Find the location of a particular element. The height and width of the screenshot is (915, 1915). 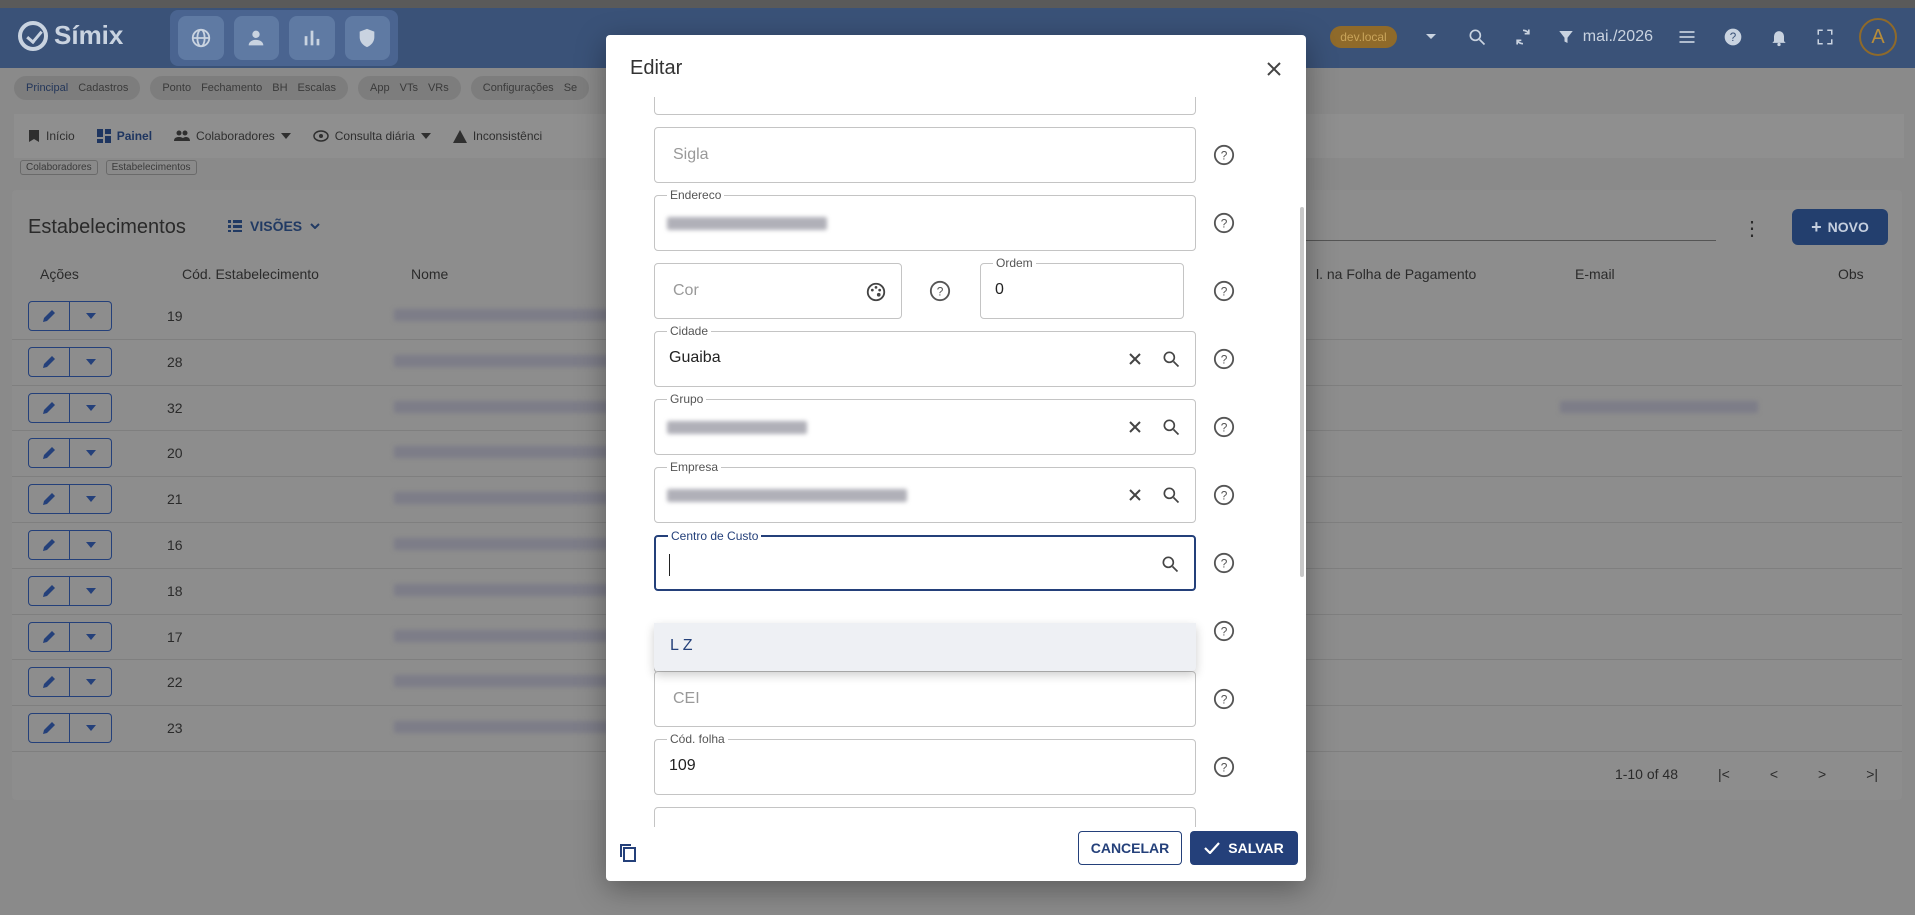

subnav-colaboradores: Colaboradores is located at coordinates (232, 136).